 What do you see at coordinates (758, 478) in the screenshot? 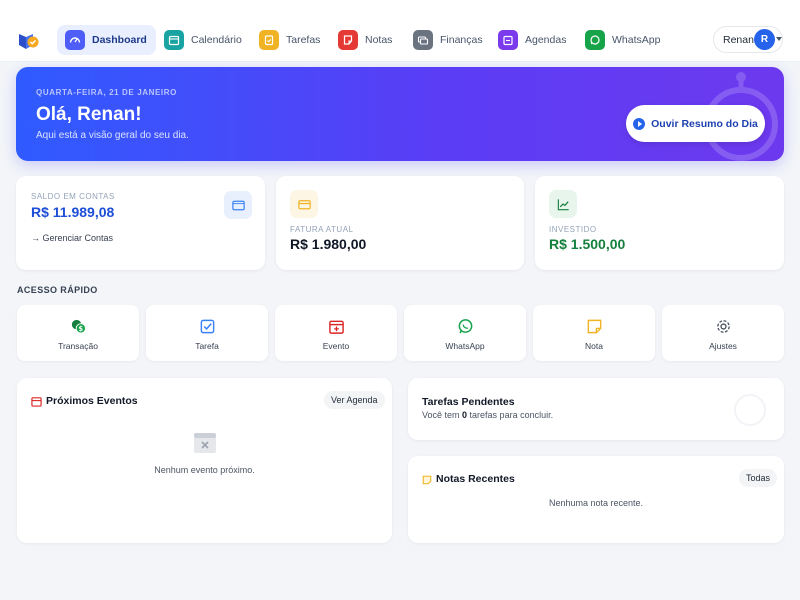
I see `all-notes-button: Todas` at bounding box center [758, 478].